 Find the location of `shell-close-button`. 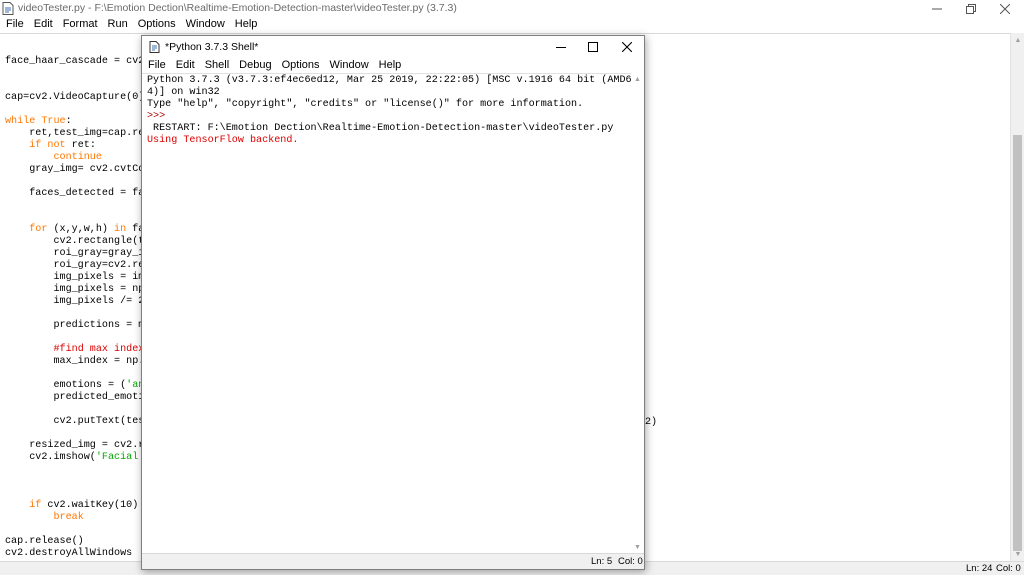

shell-close-button is located at coordinates (627, 47).